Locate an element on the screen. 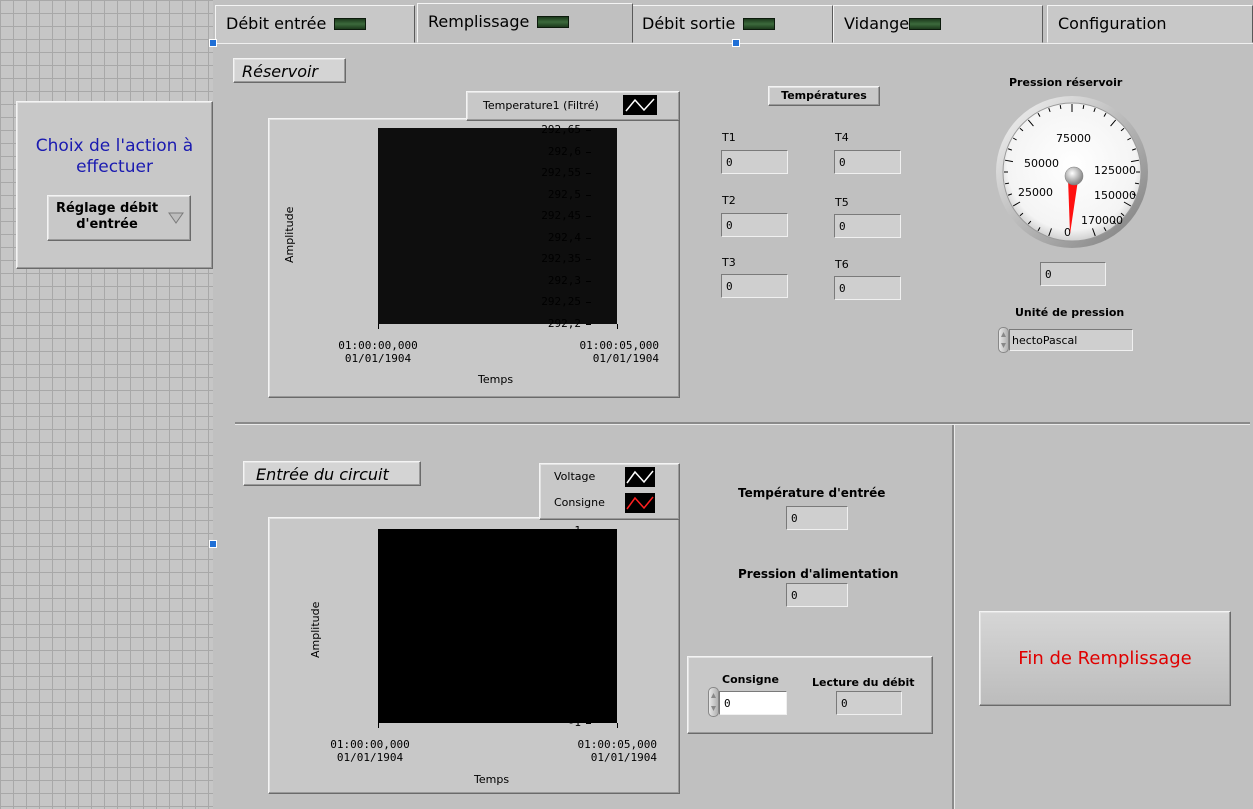  y-tick-label: 292,5 is located at coordinates (564, 194).